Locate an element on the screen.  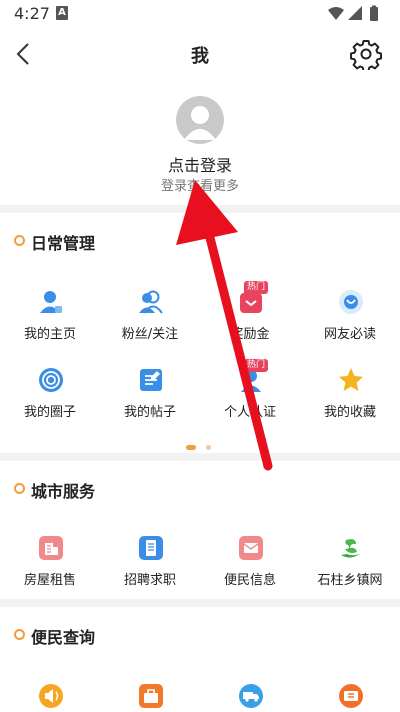
grid-item-label: 个人认证 is located at coordinates (249, 412).